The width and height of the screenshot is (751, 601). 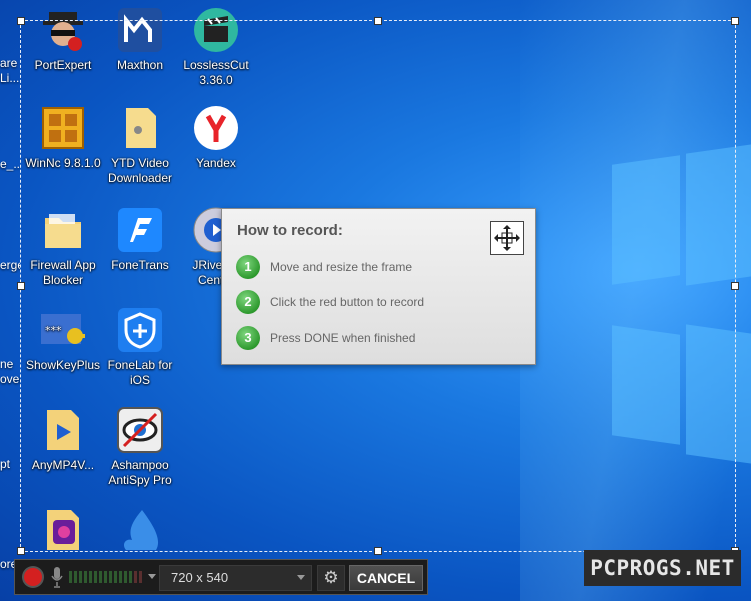 I want to click on step-text: Move and resize the frame, so click(x=341, y=267).